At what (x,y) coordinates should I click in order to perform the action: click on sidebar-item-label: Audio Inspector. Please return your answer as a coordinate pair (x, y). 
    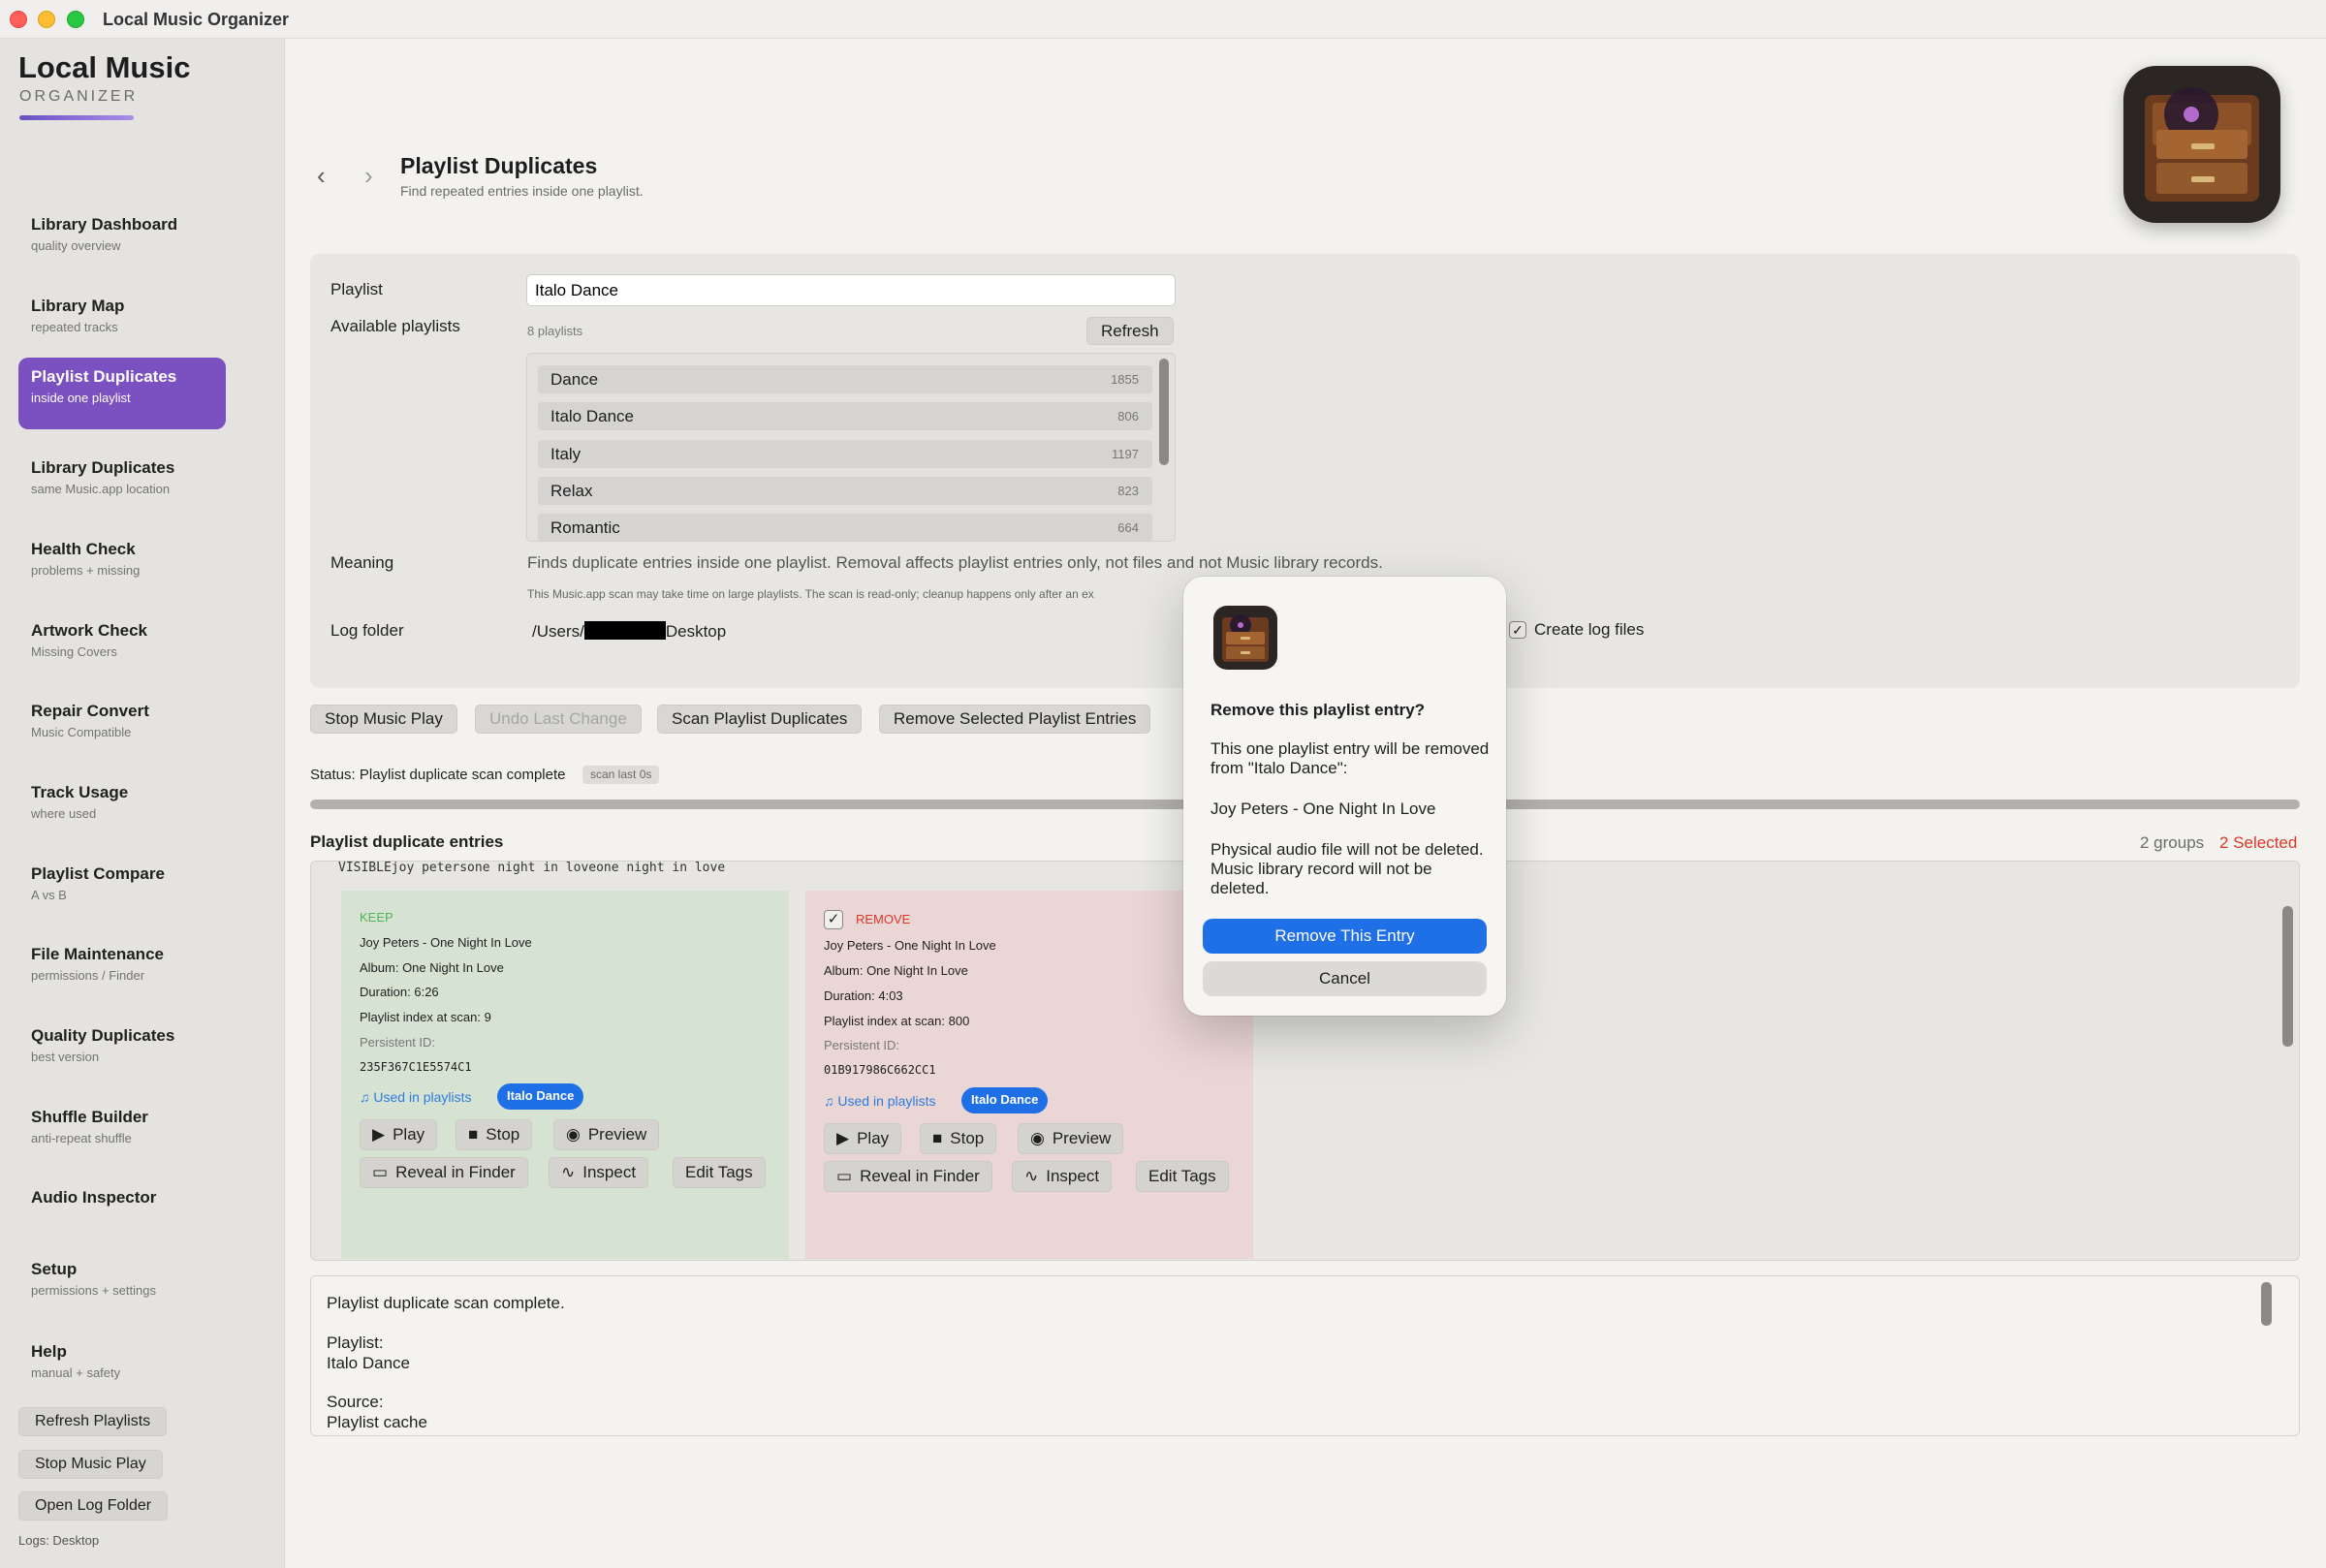
    Looking at the image, I should click on (94, 1198).